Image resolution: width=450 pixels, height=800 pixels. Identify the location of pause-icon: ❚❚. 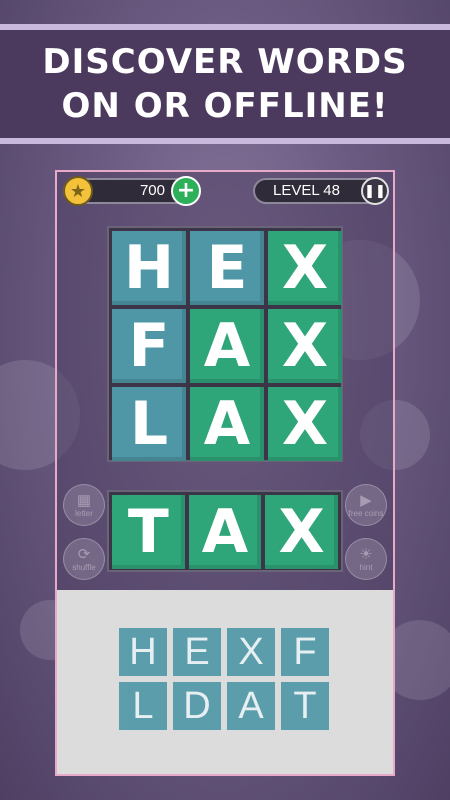
(375, 191).